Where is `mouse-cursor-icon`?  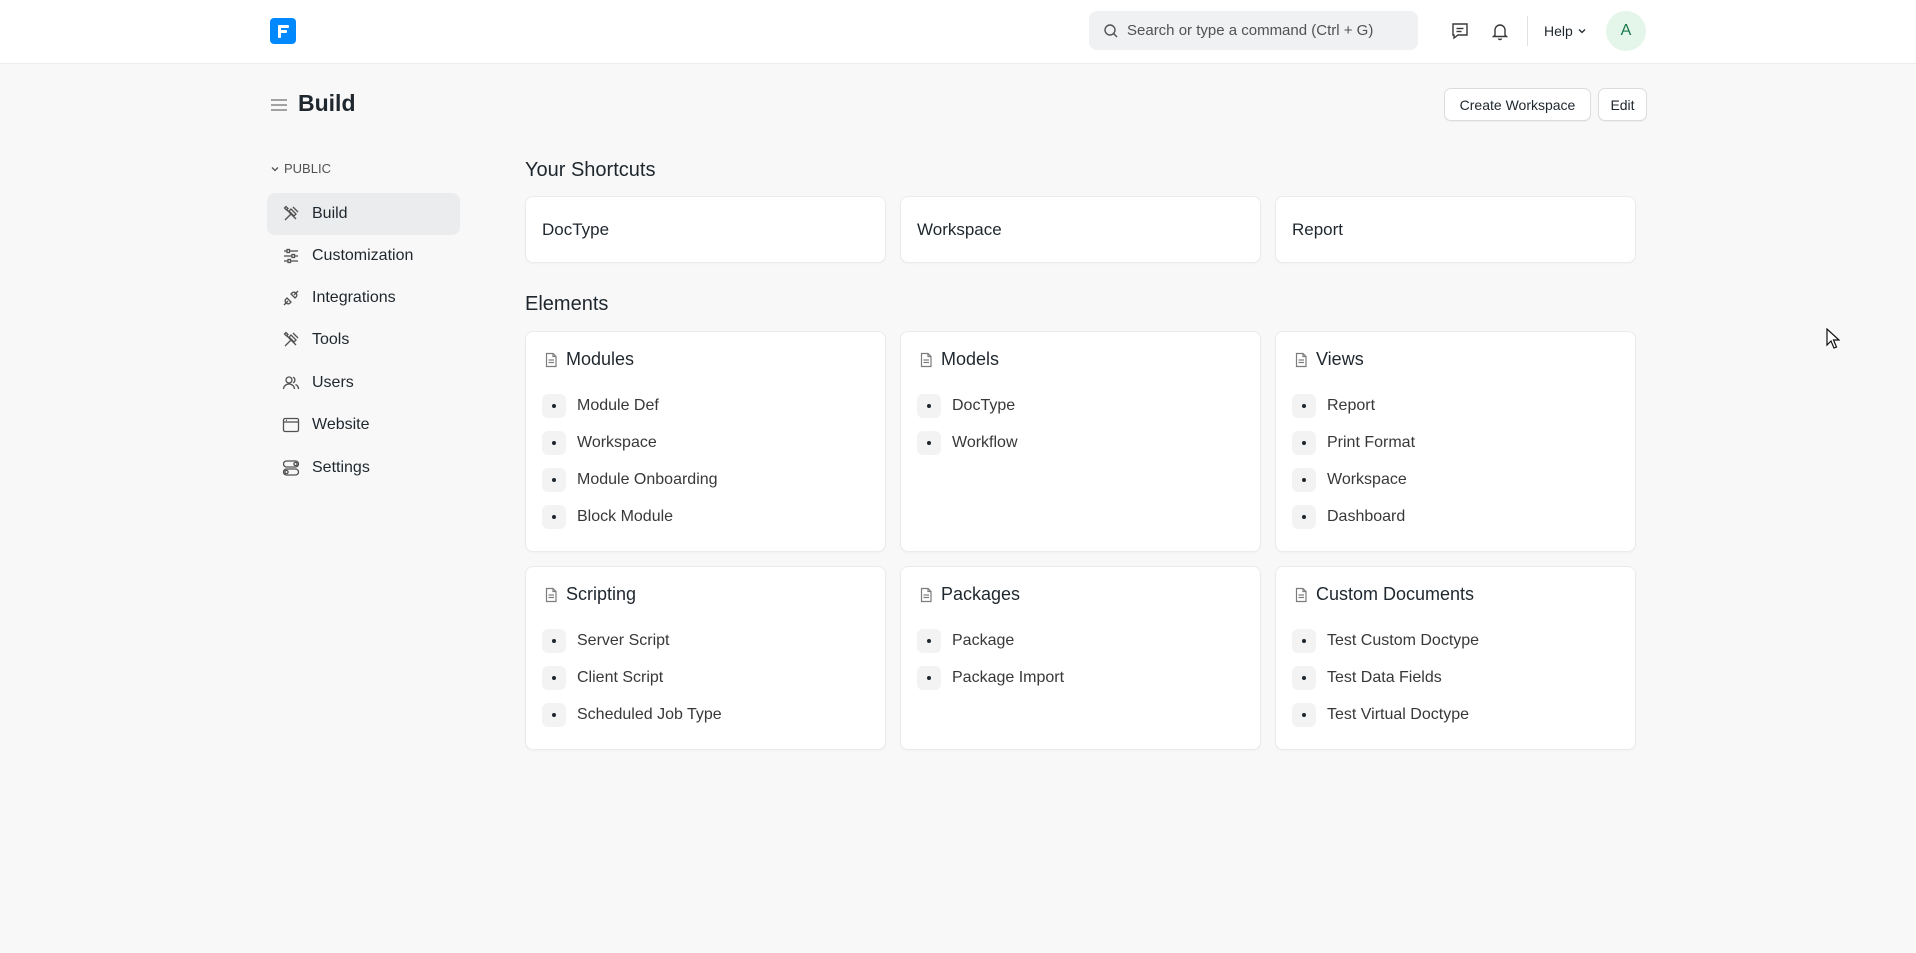
mouse-cursor-icon is located at coordinates (1833, 338).